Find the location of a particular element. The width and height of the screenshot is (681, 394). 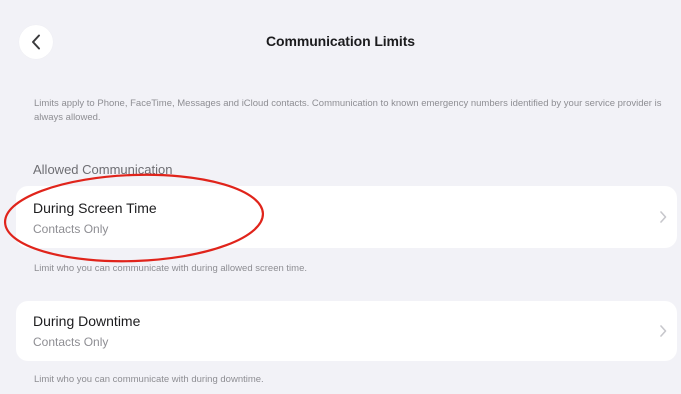

row-title: During Screen Time is located at coordinates (95, 208).